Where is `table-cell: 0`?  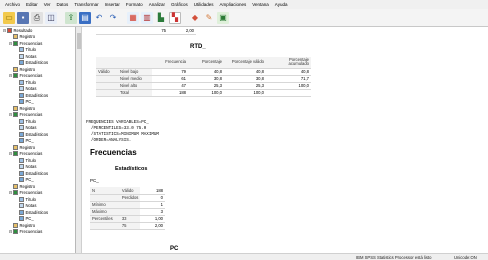 table-cell: 0 is located at coordinates (152, 198).